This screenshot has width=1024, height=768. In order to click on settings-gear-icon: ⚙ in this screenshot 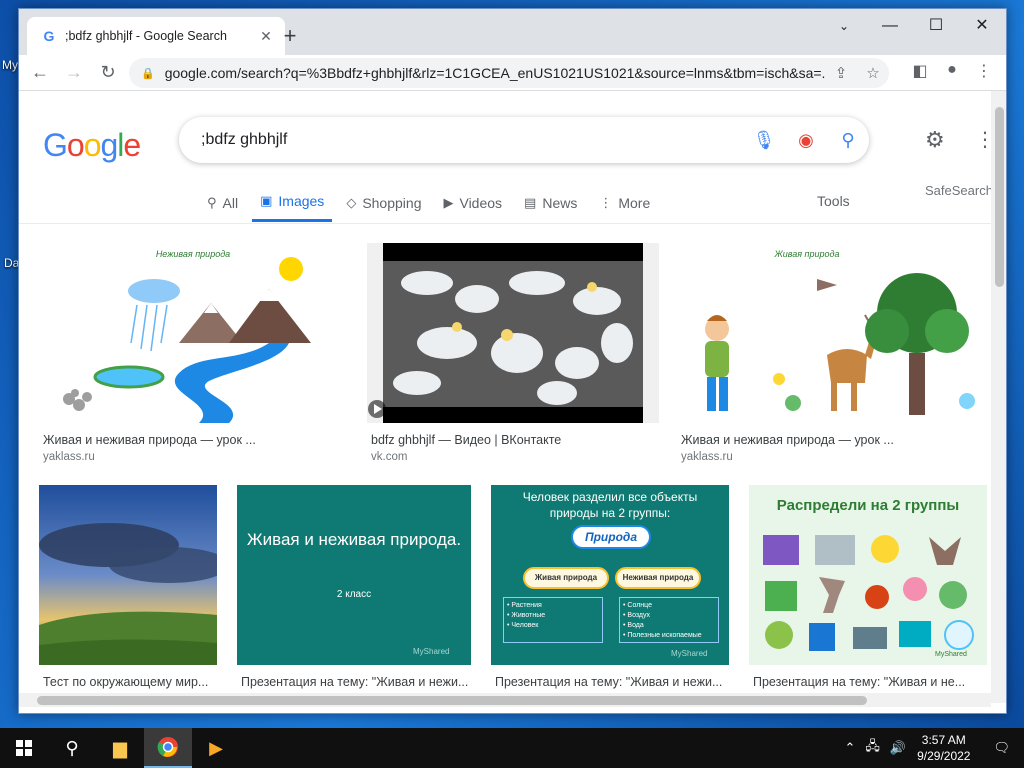, I will do `click(935, 140)`.